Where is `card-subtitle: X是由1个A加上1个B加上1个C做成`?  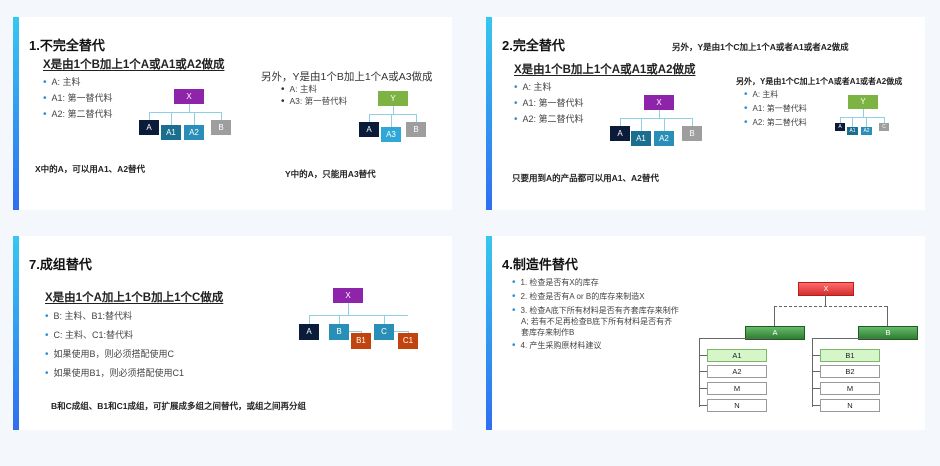 card-subtitle: X是由1个A加上1个B加上1个C做成 is located at coordinates (134, 298).